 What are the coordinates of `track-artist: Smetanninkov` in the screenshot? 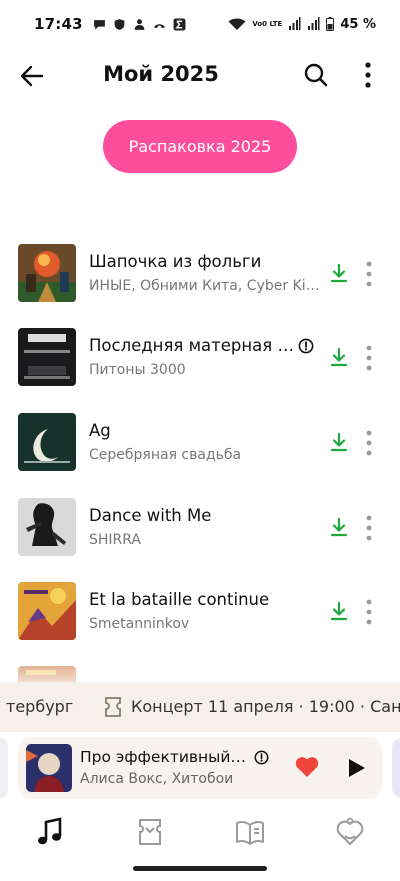 It's located at (139, 624).